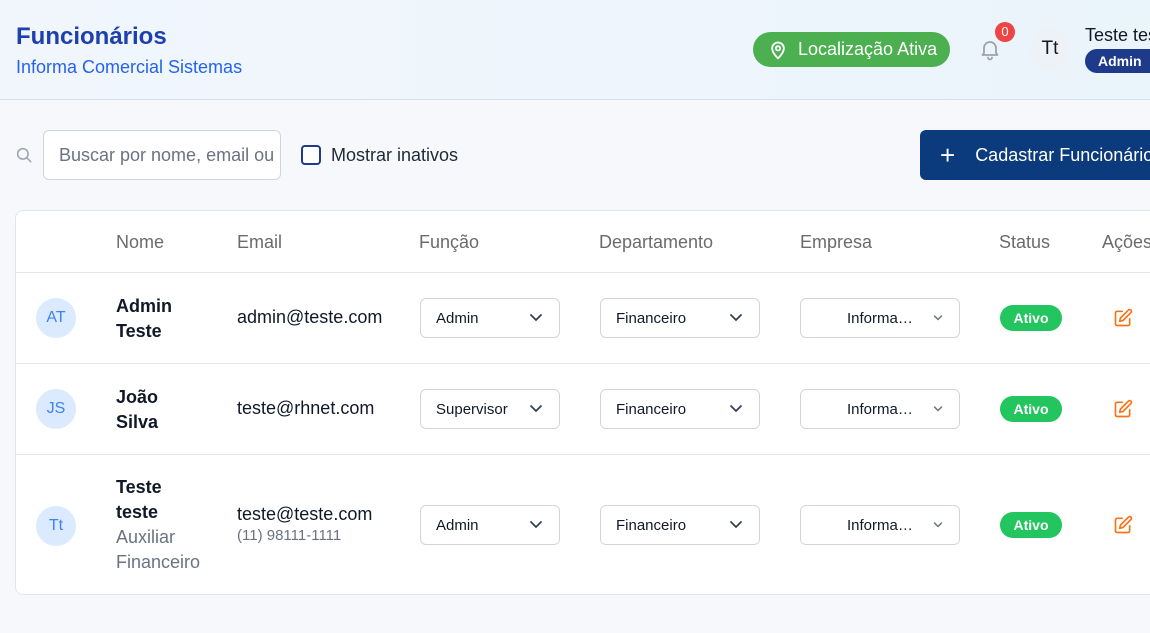 The height and width of the screenshot is (633, 1150). Describe the element at coordinates (162, 155) in the screenshot. I see `search-input` at that location.